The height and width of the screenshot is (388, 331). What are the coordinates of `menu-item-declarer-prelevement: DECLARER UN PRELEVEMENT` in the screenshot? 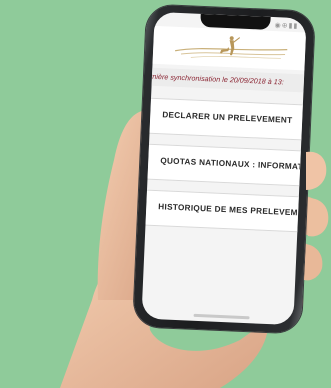 It's located at (226, 119).